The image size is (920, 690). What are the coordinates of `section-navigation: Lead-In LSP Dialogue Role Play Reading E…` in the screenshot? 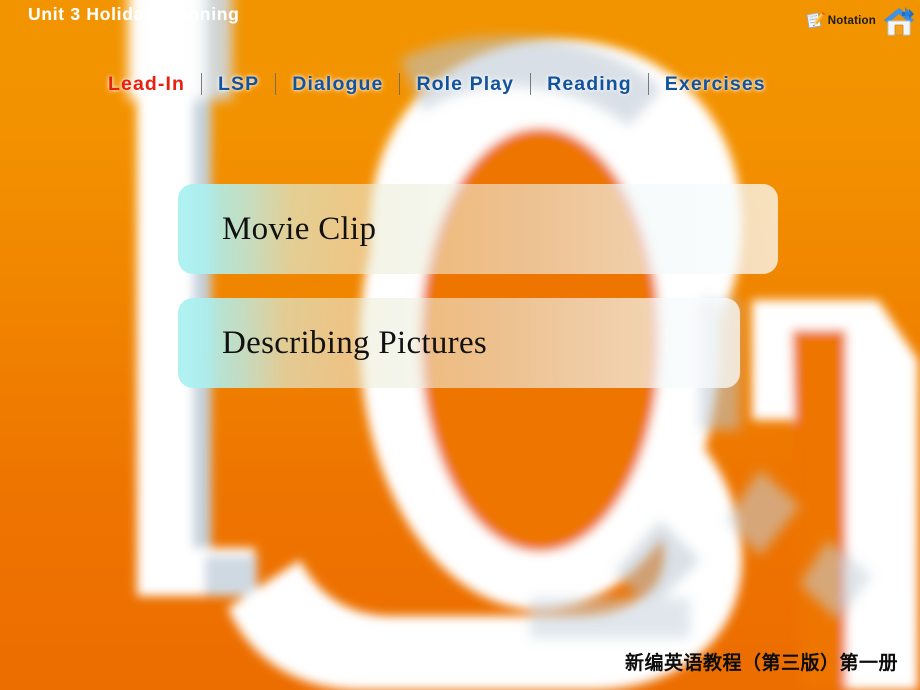 It's located at (437, 84).